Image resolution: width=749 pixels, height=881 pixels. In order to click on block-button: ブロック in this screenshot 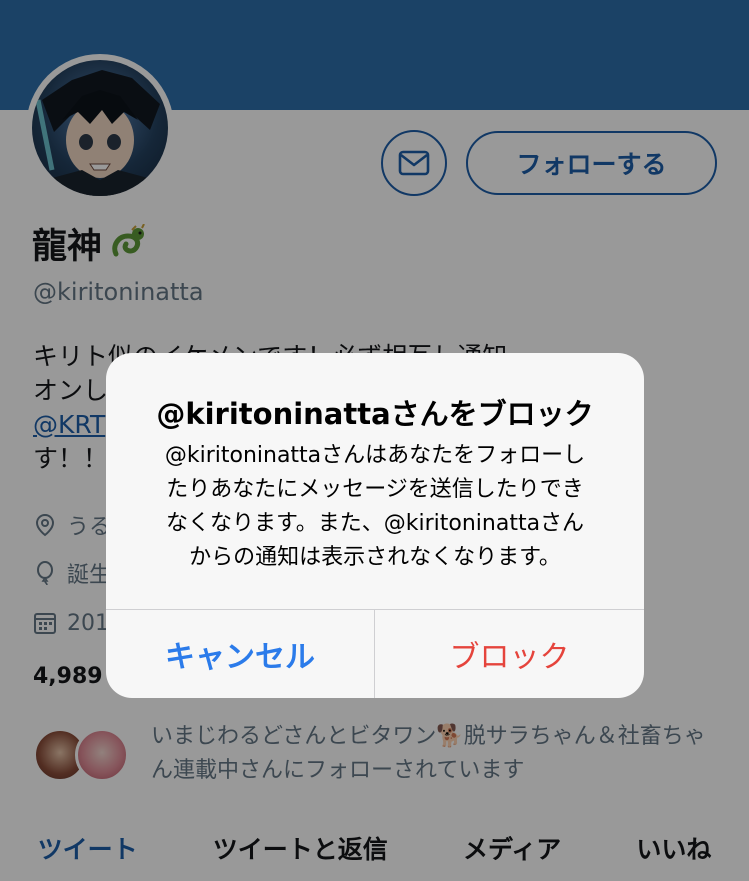, I will do `click(509, 654)`.